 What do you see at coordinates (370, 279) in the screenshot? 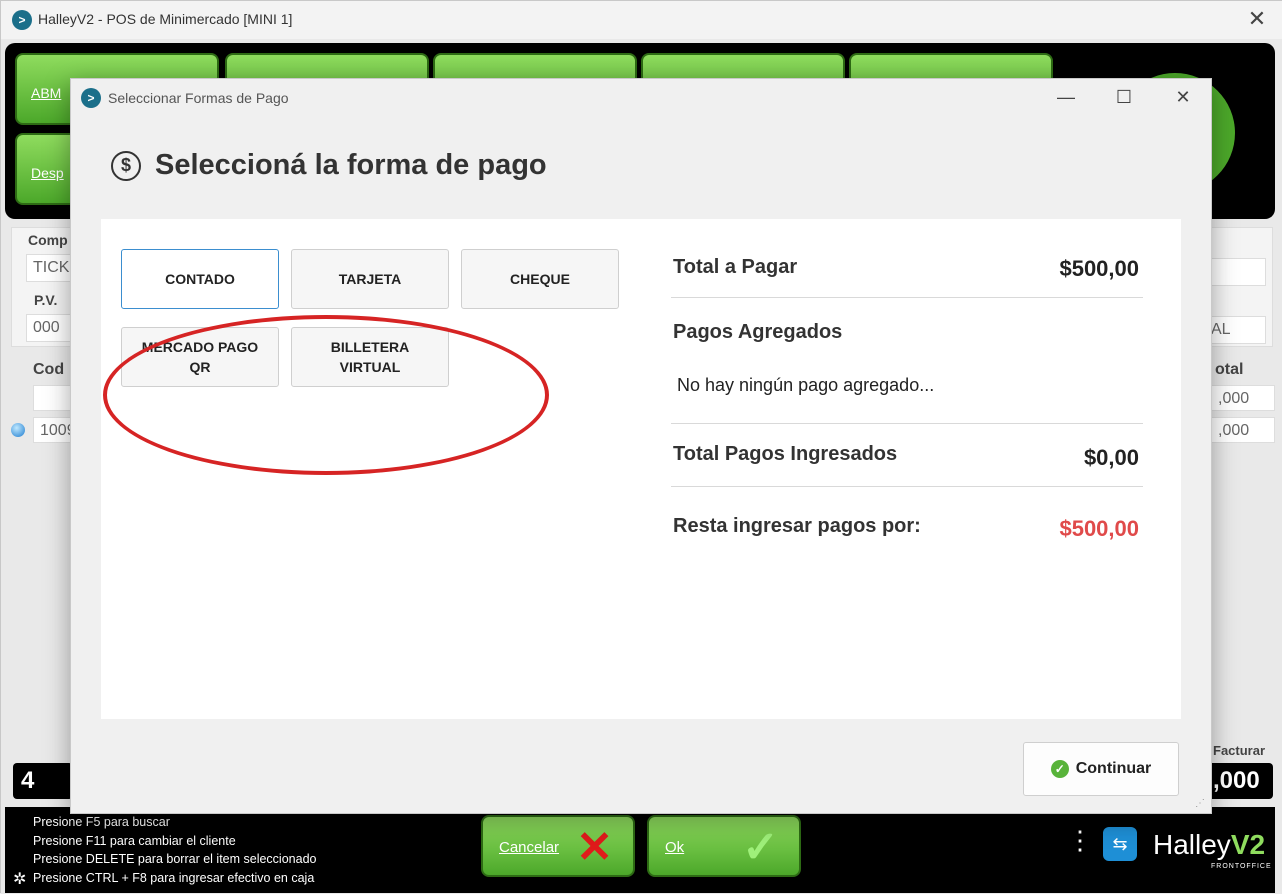
I see `payment-tarjeta-button: TARJETA` at bounding box center [370, 279].